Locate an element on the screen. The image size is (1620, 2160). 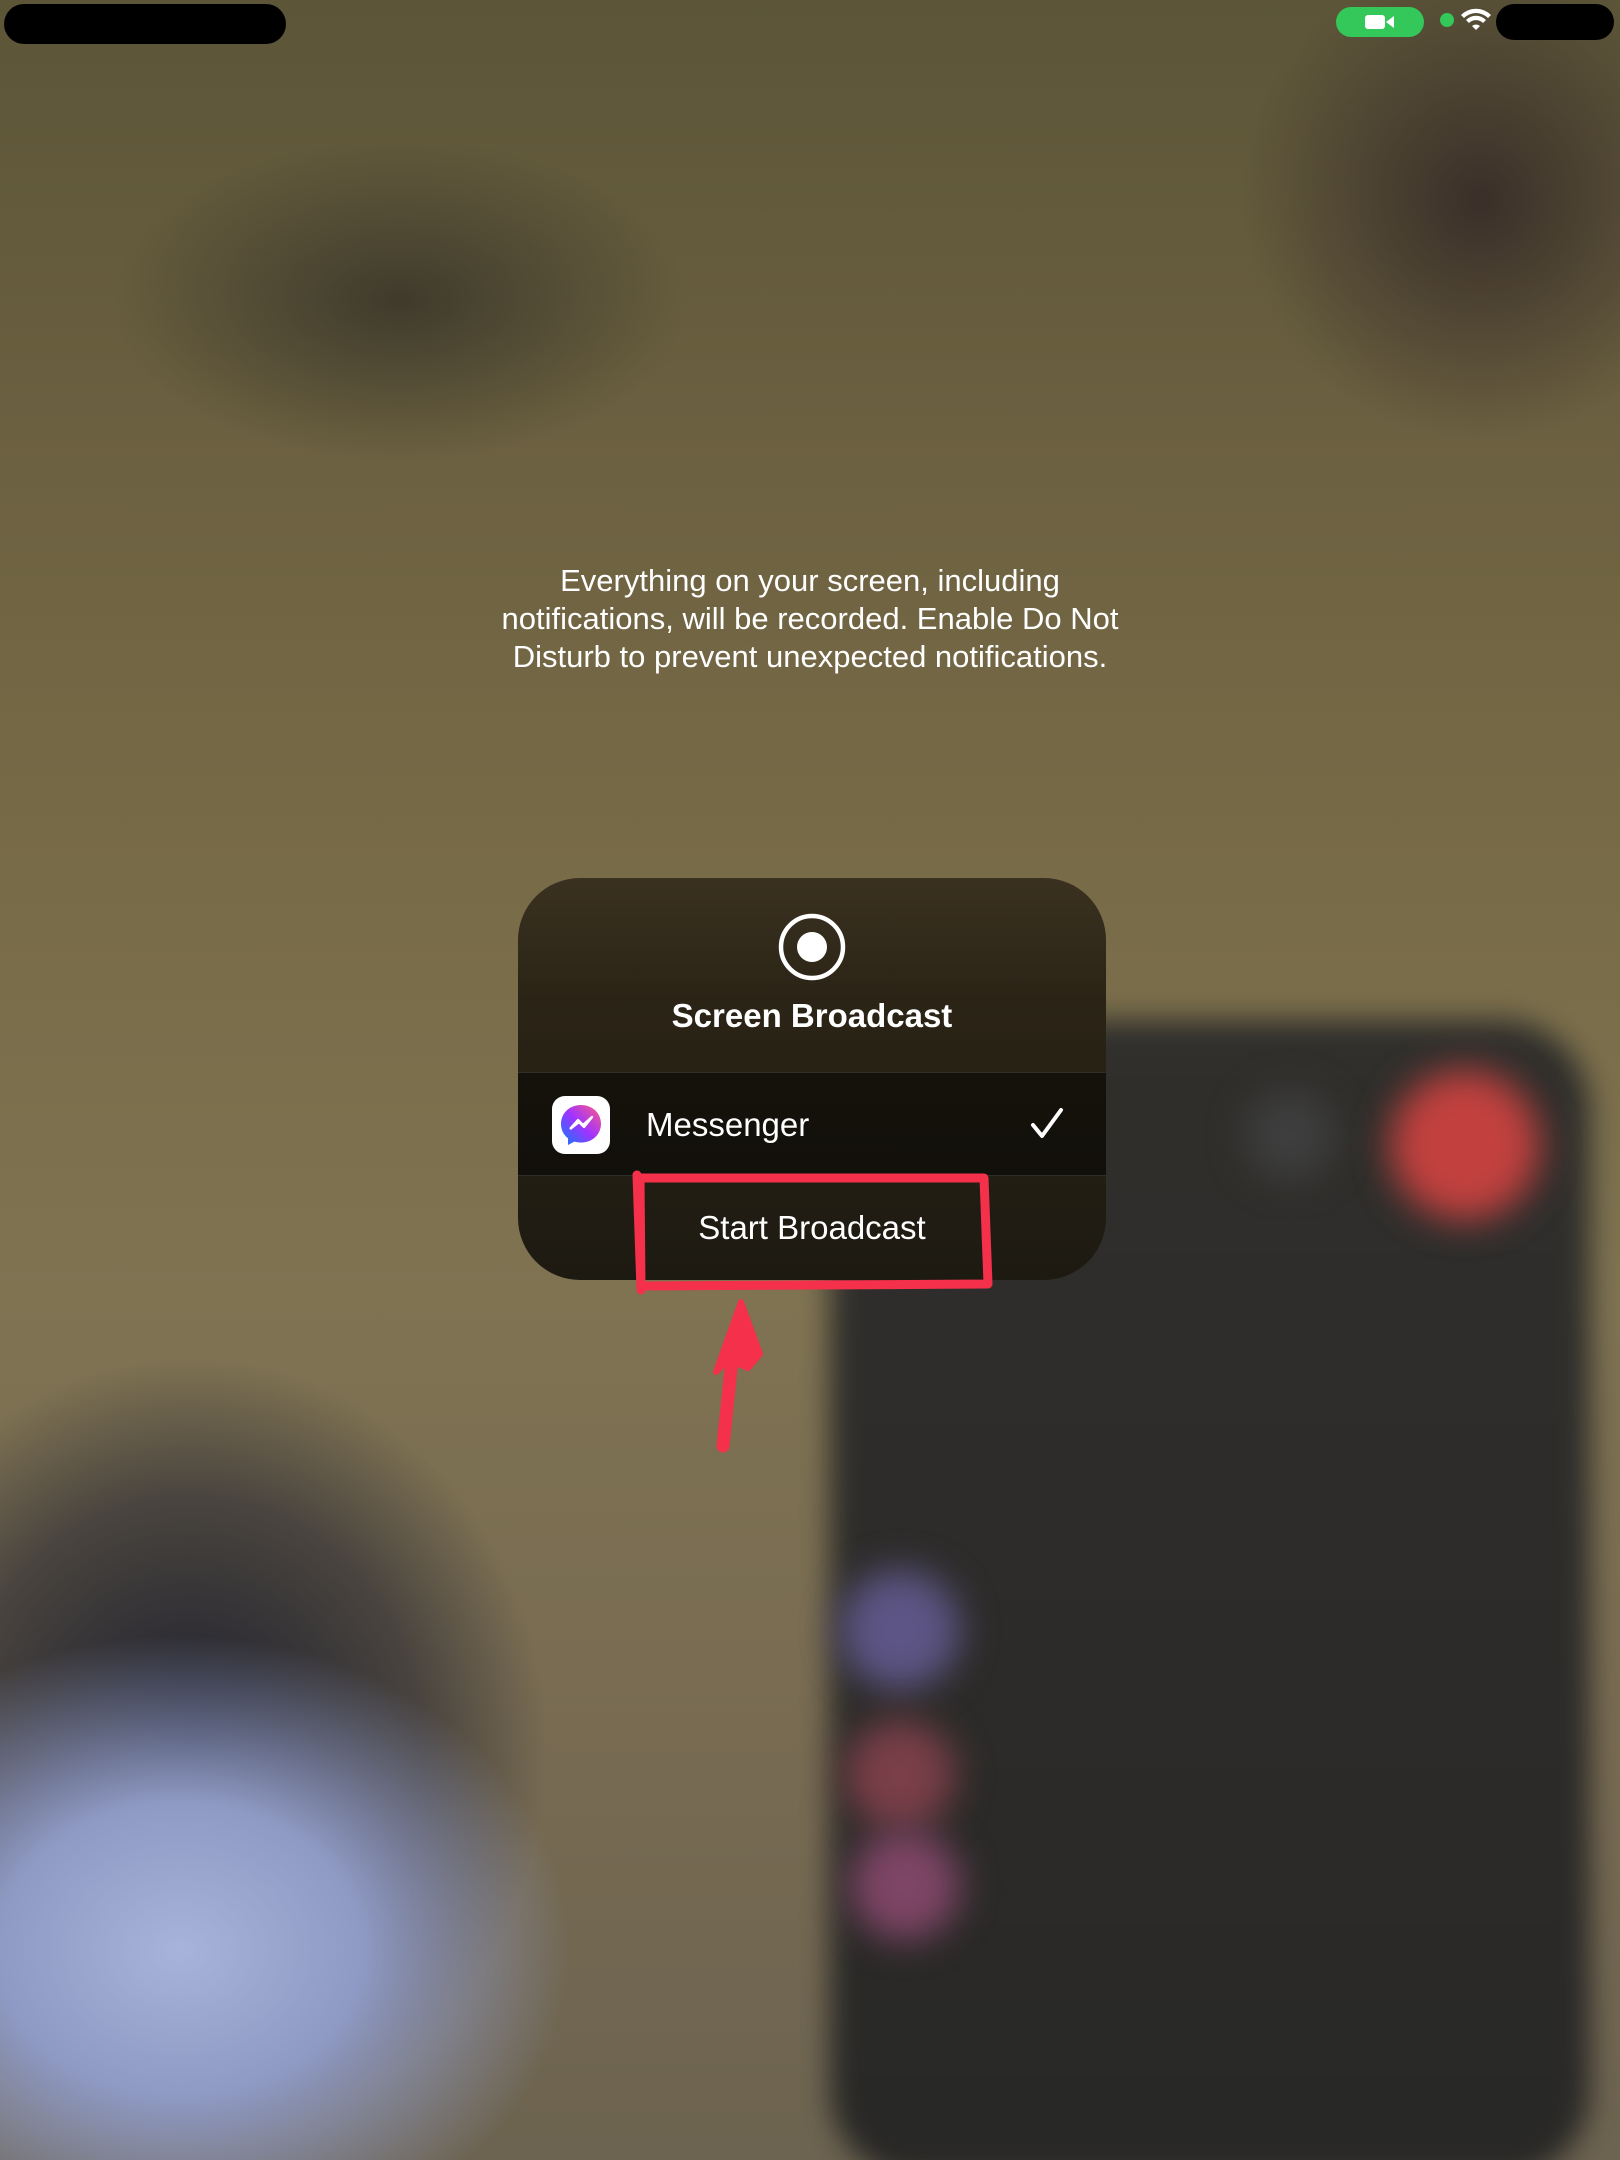
video-camera-icon is located at coordinates (1379, 22).